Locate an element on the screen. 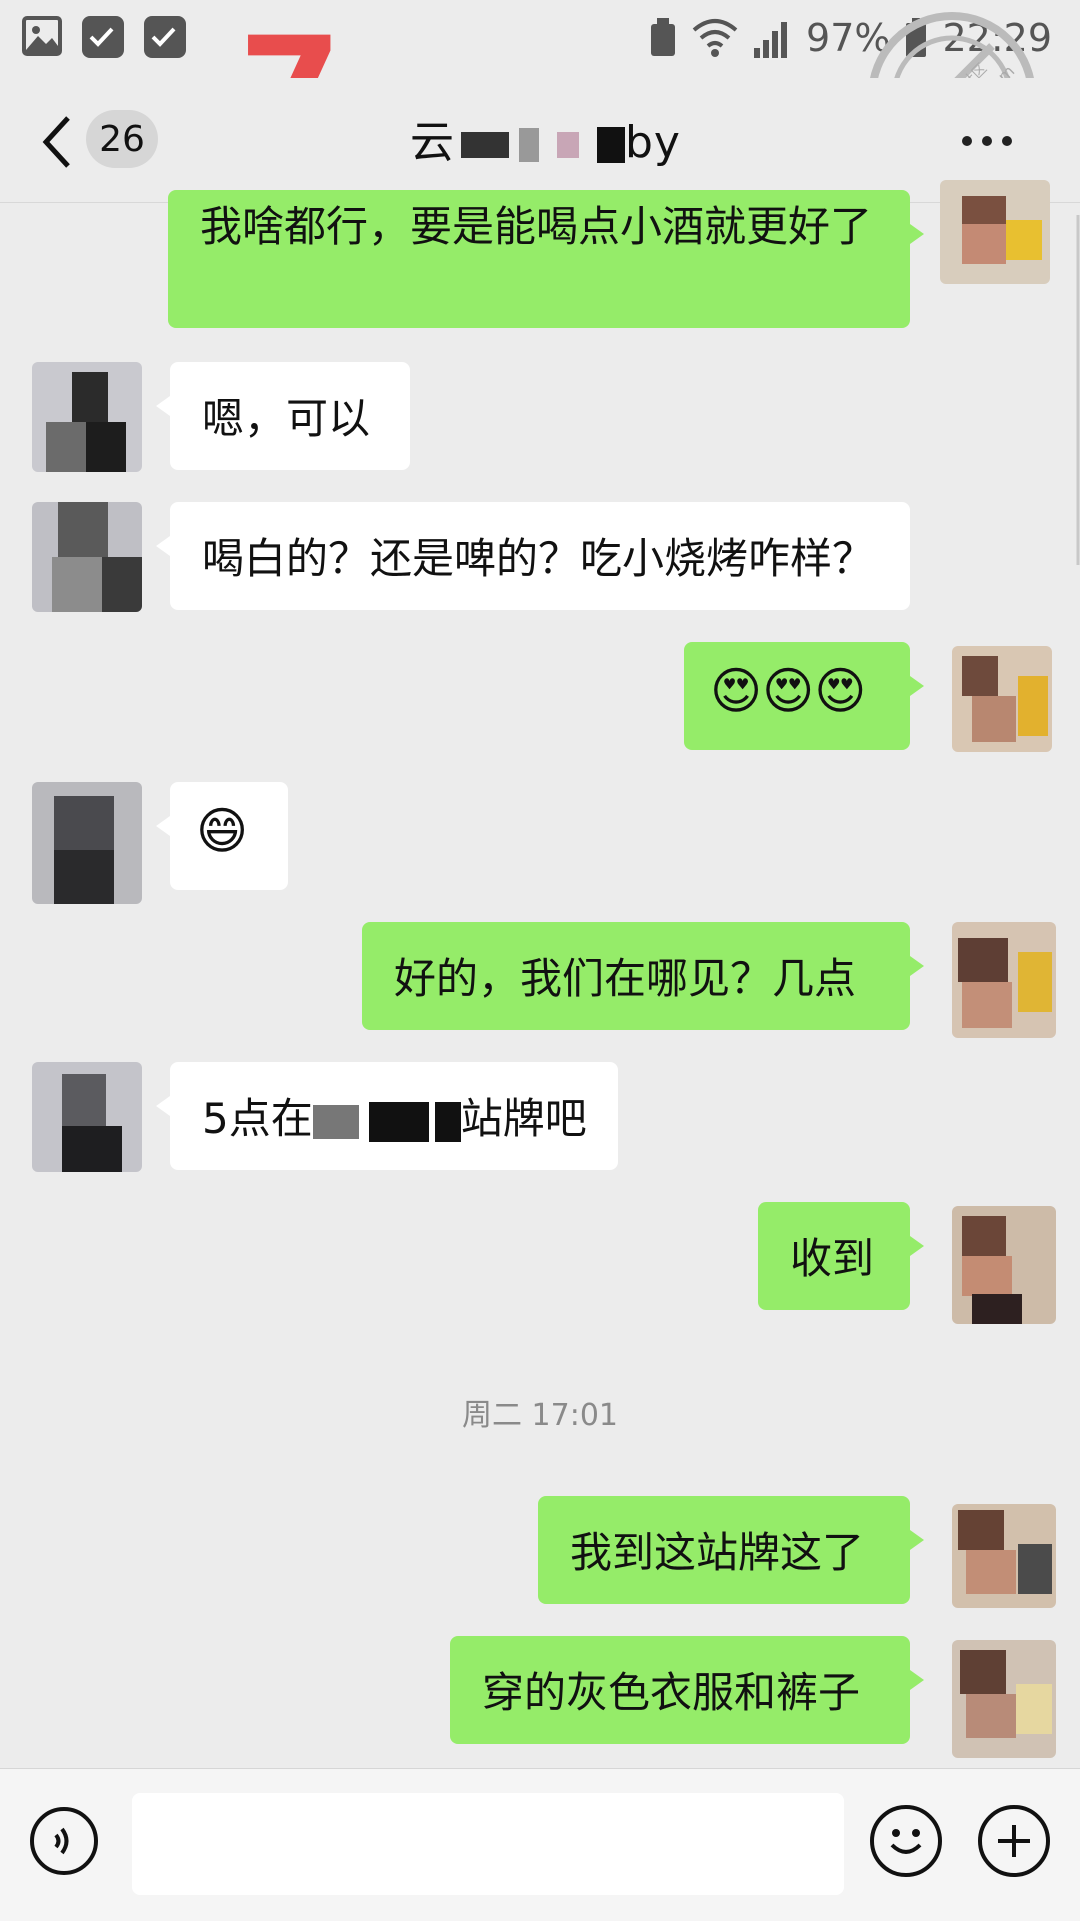 This screenshot has height=1921, width=1080. signal-icon is located at coordinates (771, 40).